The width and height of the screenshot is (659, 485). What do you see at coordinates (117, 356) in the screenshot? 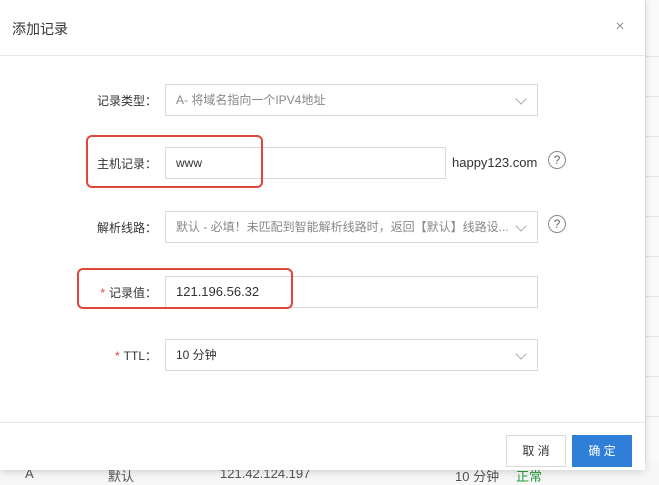
I see `required-mark: *` at bounding box center [117, 356].